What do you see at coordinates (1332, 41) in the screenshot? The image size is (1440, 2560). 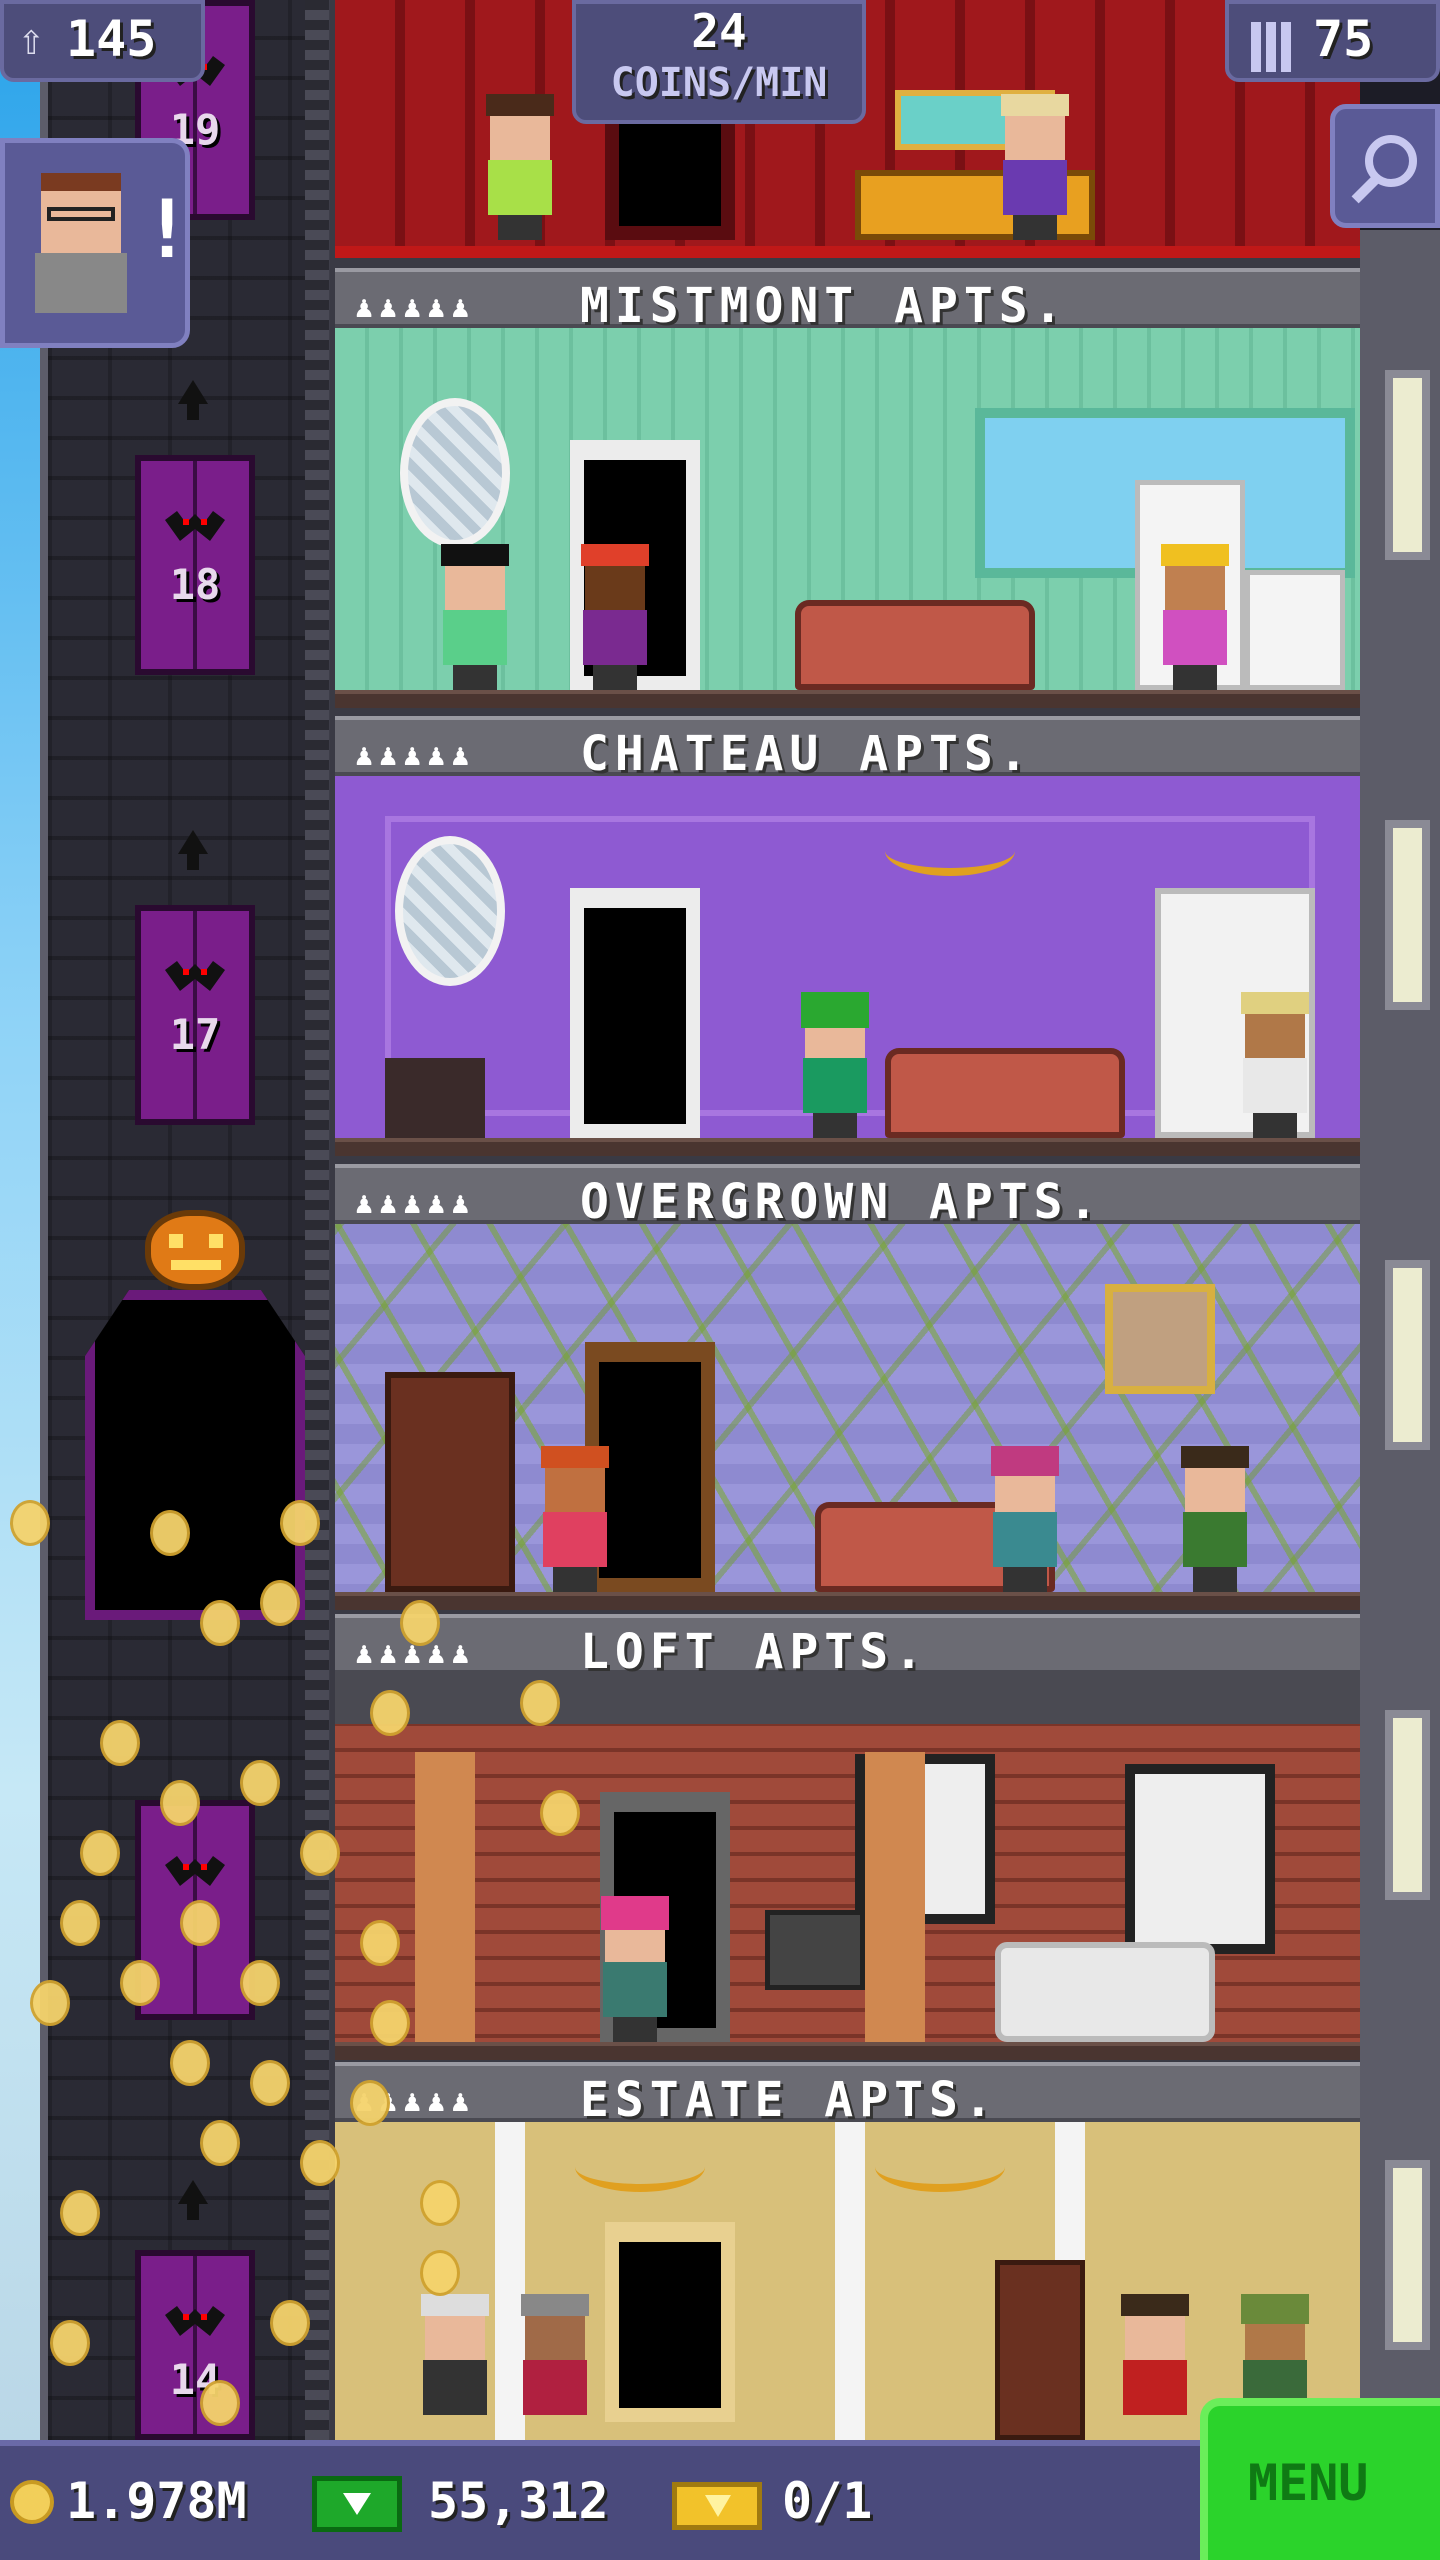 I see `floor-counter: 75` at bounding box center [1332, 41].